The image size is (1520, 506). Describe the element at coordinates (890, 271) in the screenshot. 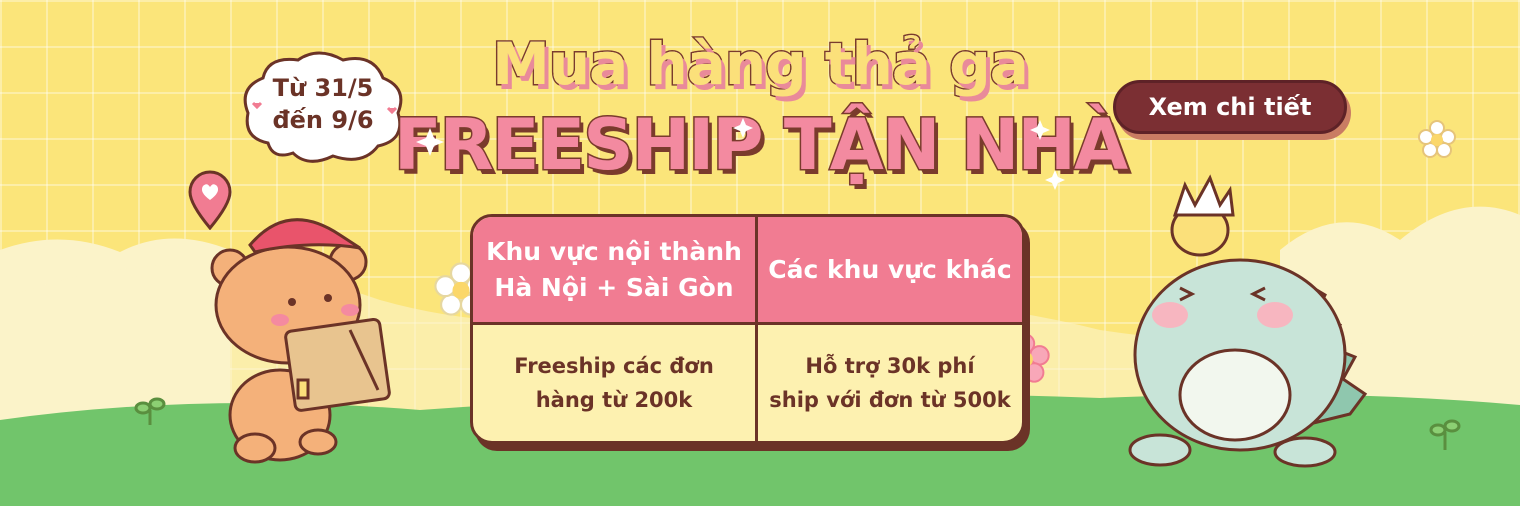

I see `header-other-areas: Các khu vực khác` at that location.